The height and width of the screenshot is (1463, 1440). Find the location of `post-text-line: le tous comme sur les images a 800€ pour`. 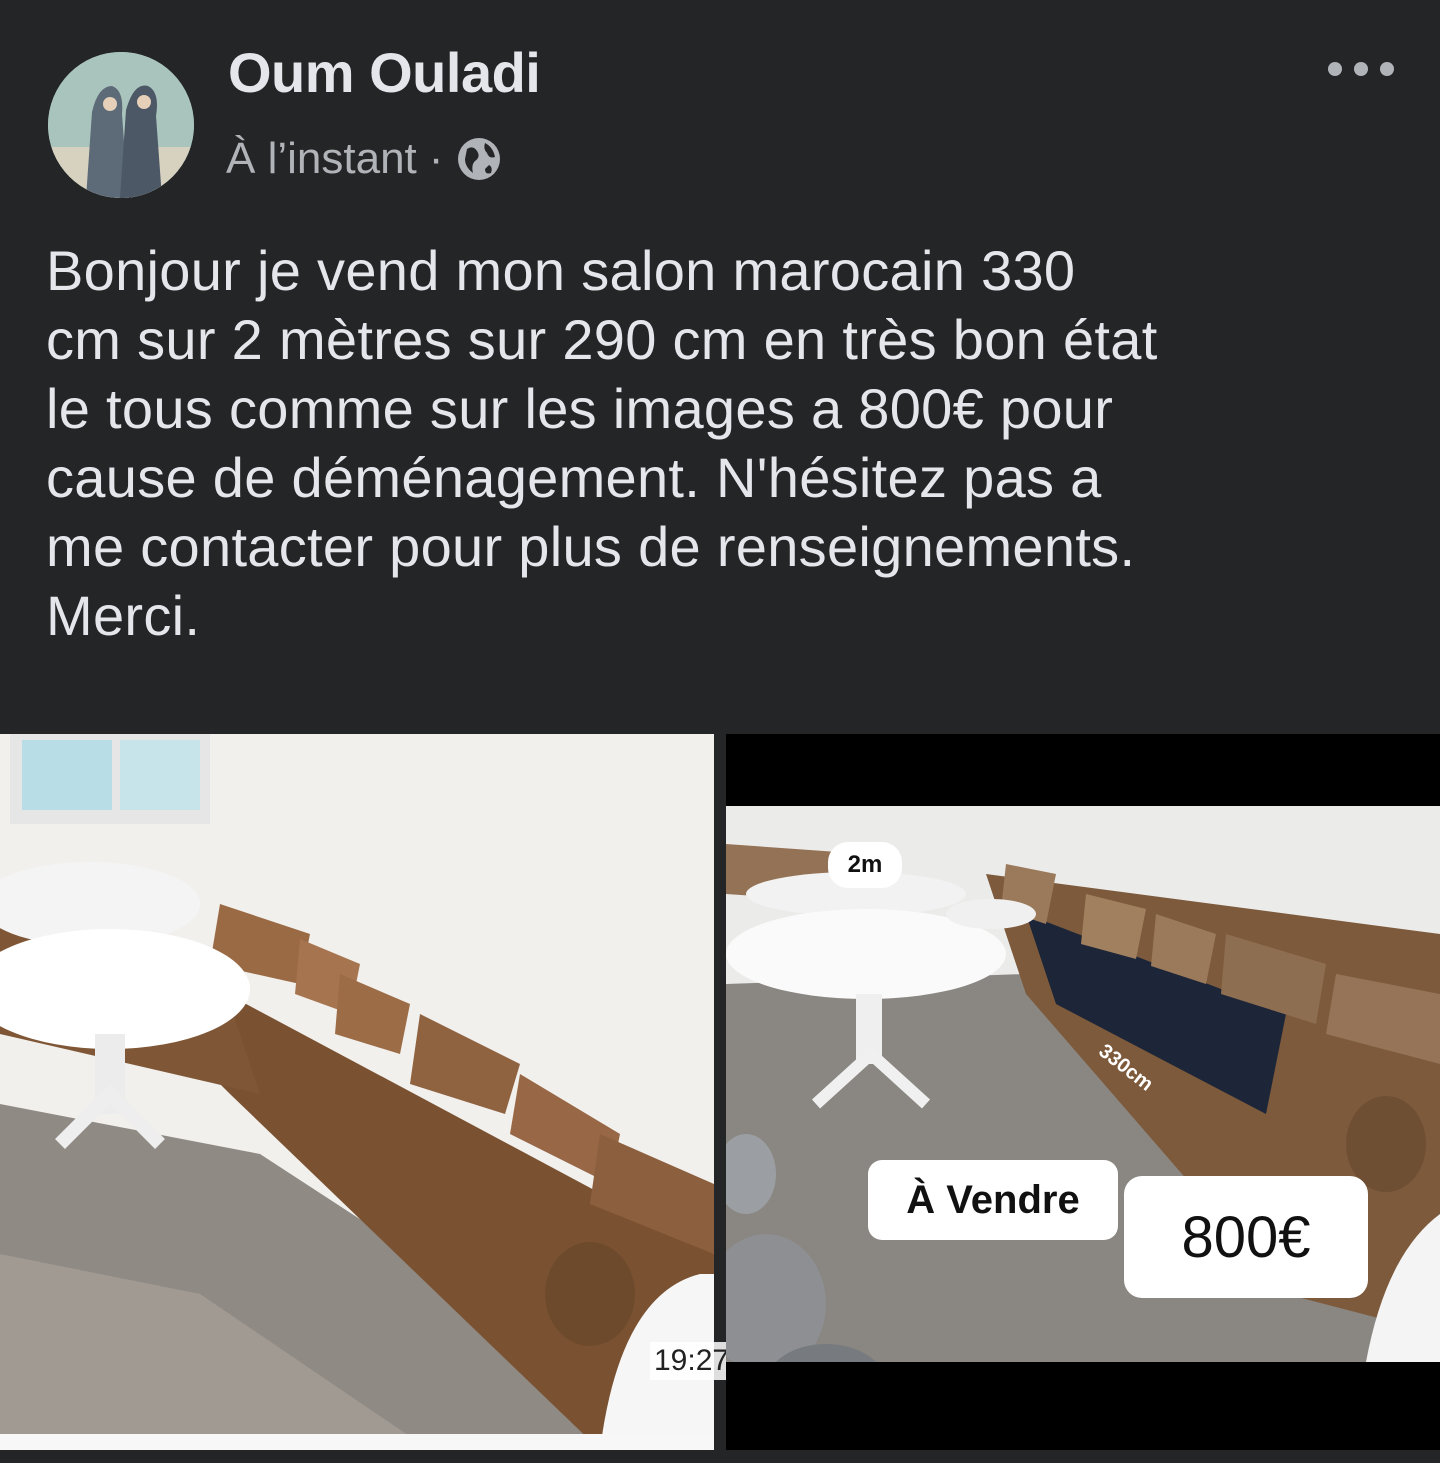

post-text-line: le tous comme sur les images a 800€ pour is located at coordinates (580, 408).